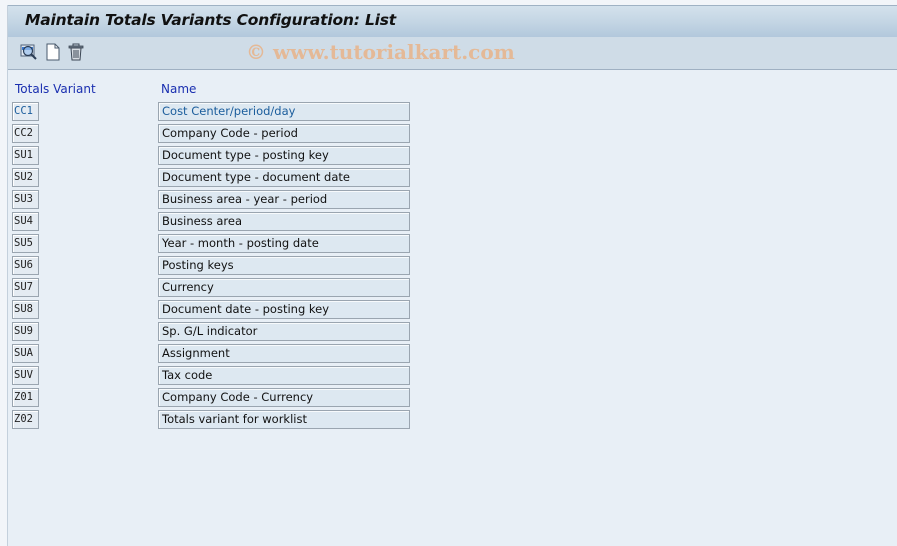 Image resolution: width=897 pixels, height=546 pixels. What do you see at coordinates (284, 287) in the screenshot?
I see `totals-variant-name: Currency` at bounding box center [284, 287].